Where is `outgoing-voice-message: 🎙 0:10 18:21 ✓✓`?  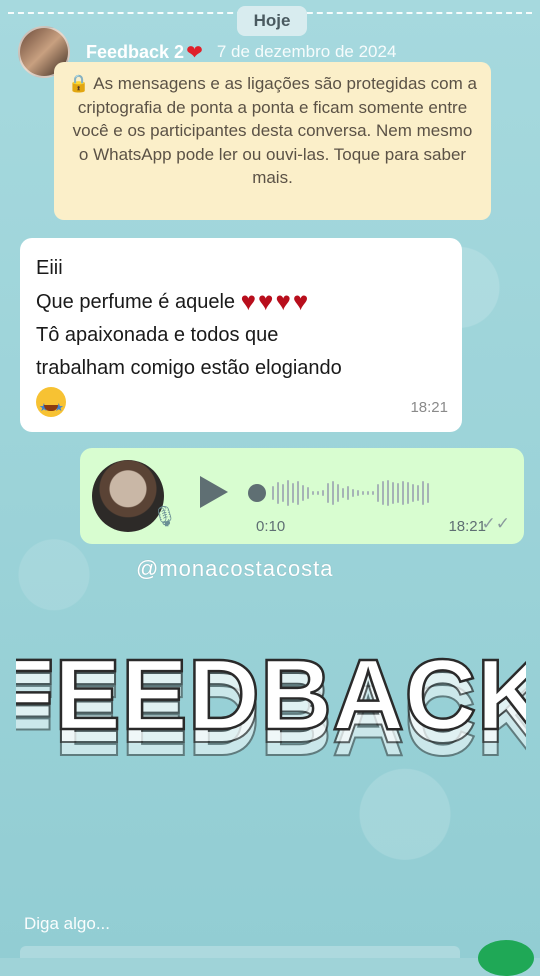 outgoing-voice-message: 🎙 0:10 18:21 ✓✓ is located at coordinates (302, 496).